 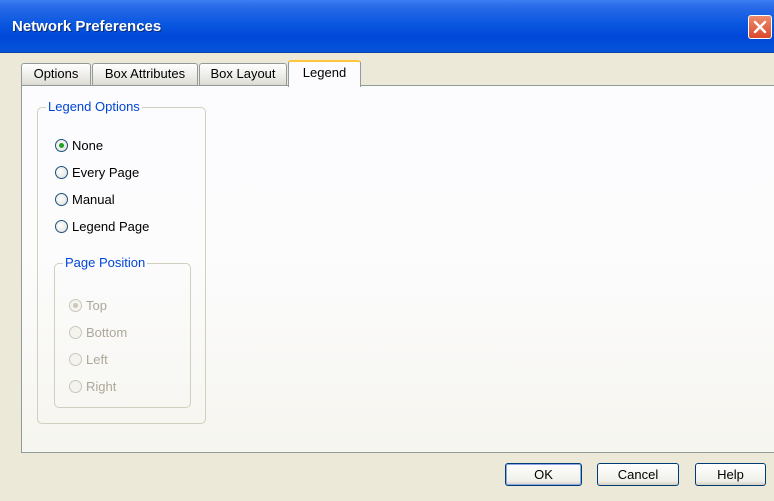 What do you see at coordinates (93, 199) in the screenshot?
I see `radio-label: Manual` at bounding box center [93, 199].